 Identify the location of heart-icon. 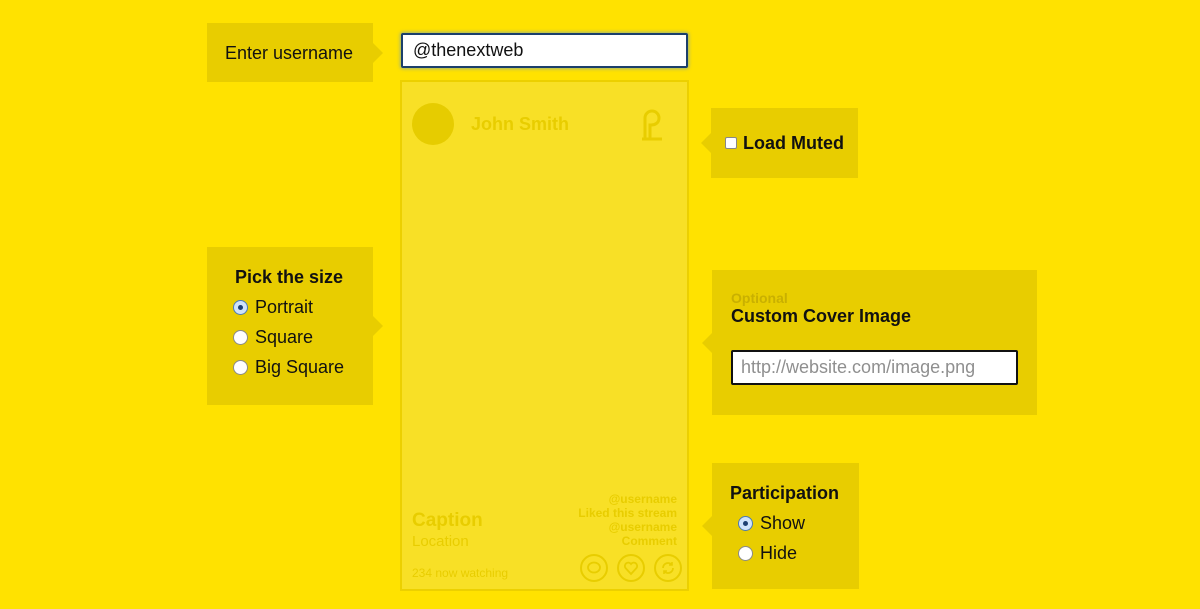
(631, 568).